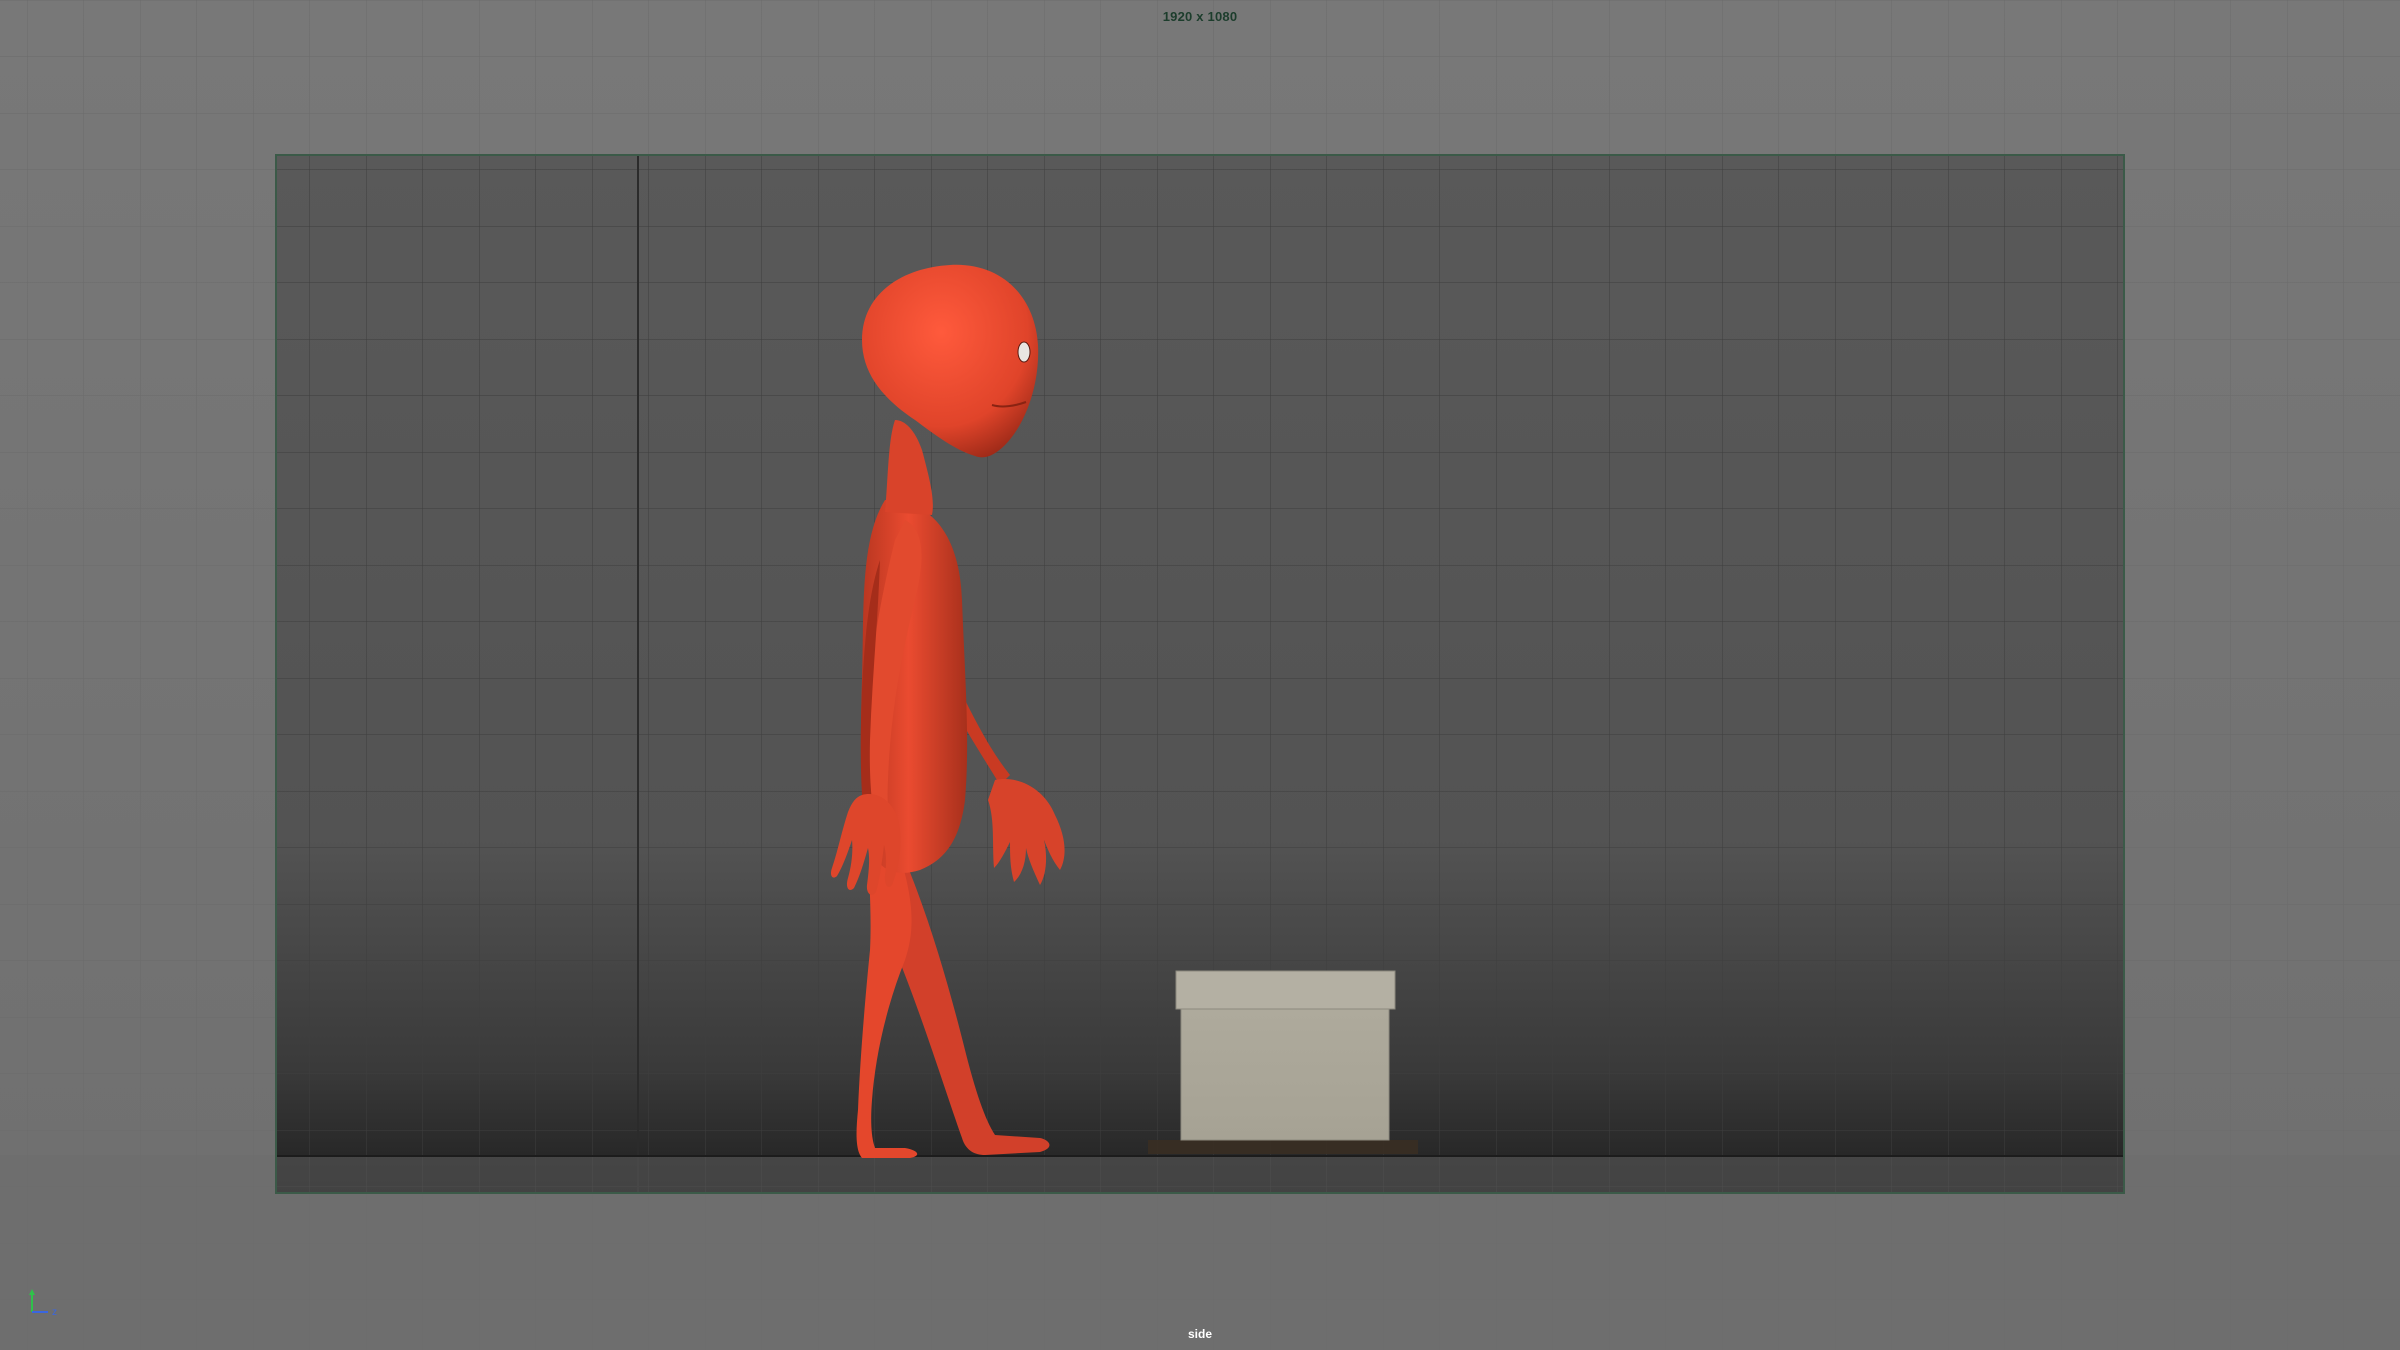 This screenshot has height=1350, width=2400. Describe the element at coordinates (32, 1292) in the screenshot. I see `axis-y-arrow` at that location.